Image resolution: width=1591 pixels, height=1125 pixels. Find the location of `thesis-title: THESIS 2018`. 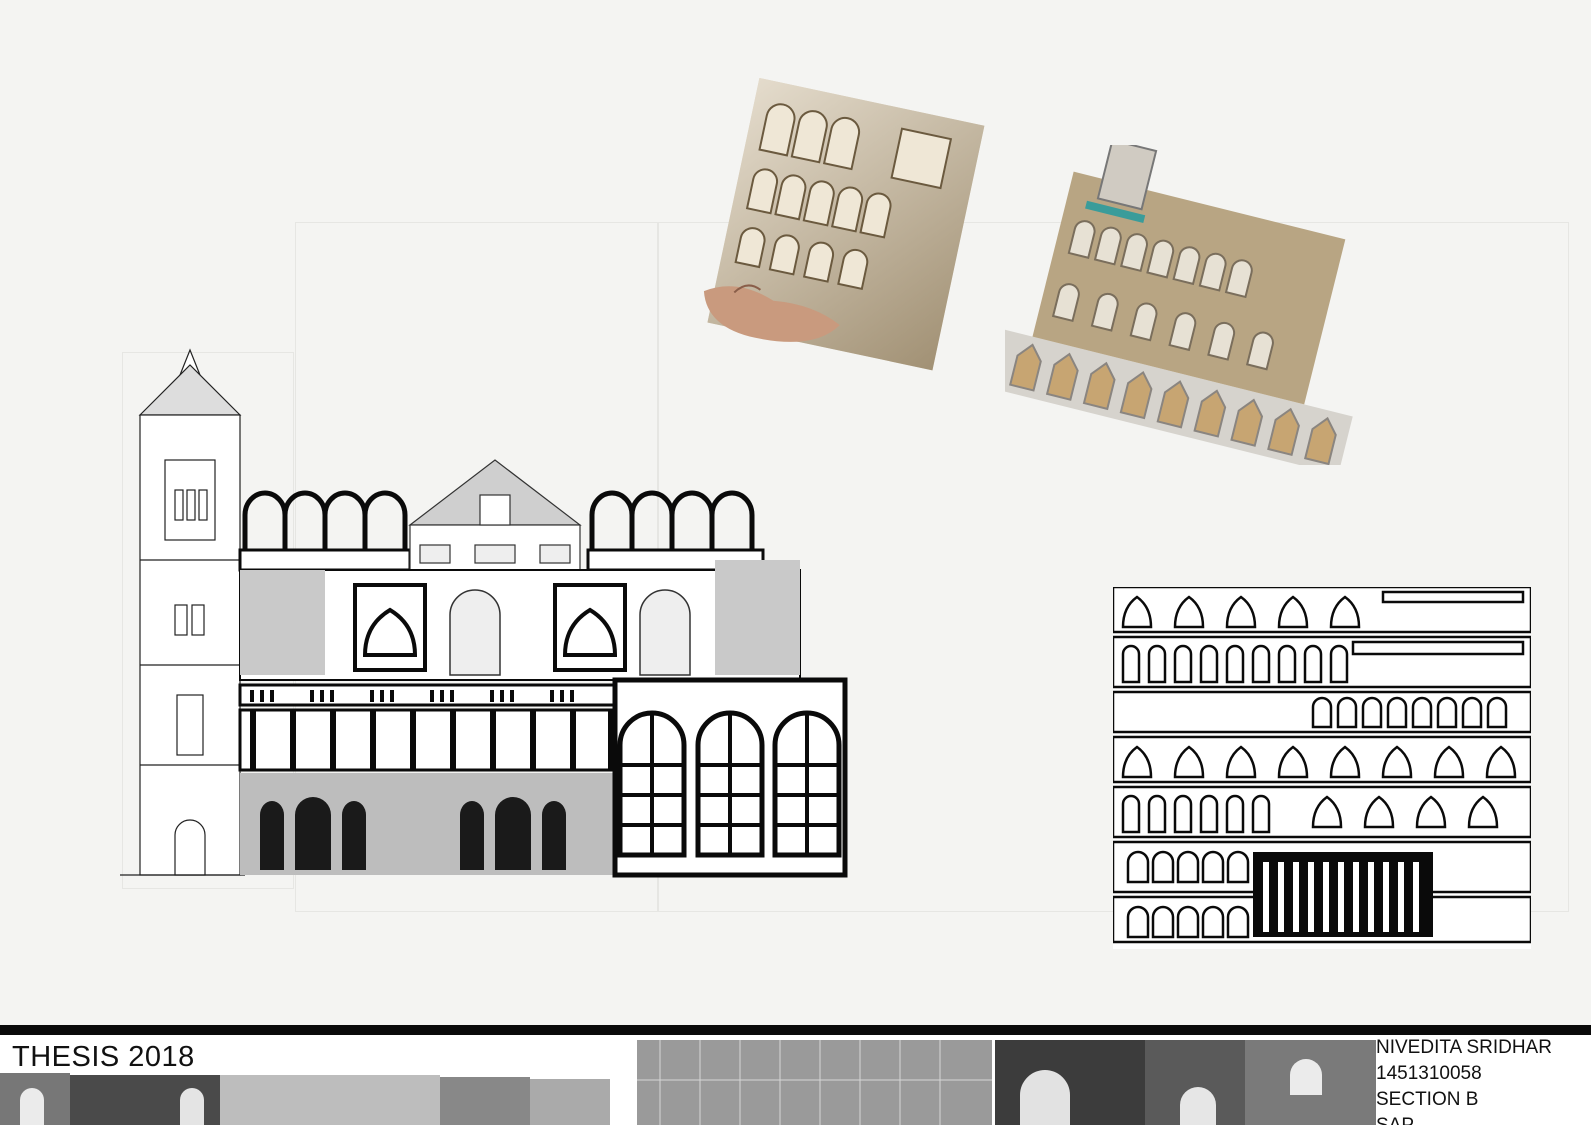

thesis-title: THESIS 2018 is located at coordinates (103, 1057).